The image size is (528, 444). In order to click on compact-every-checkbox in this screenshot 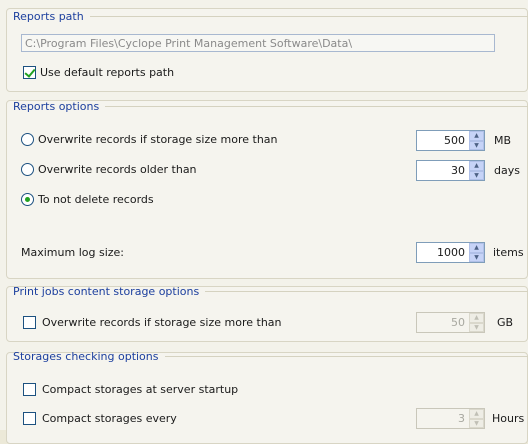, I will do `click(29, 418)`.